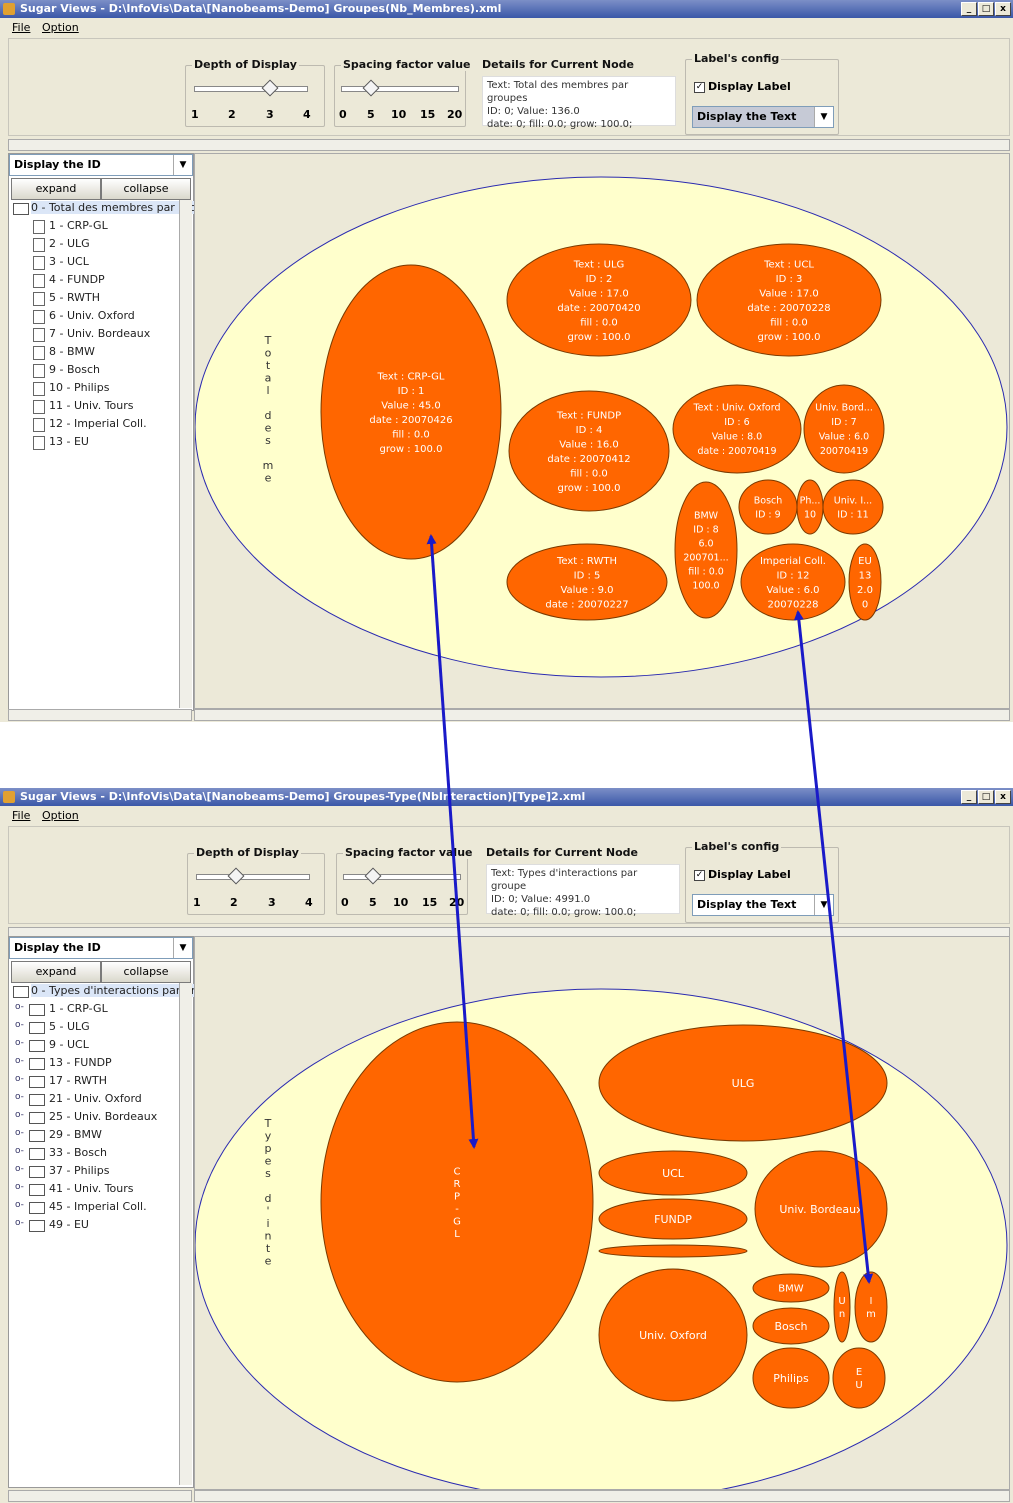  Describe the element at coordinates (95, 227) in the screenshot. I see `tree-item: 1 - CRP-GL` at that location.